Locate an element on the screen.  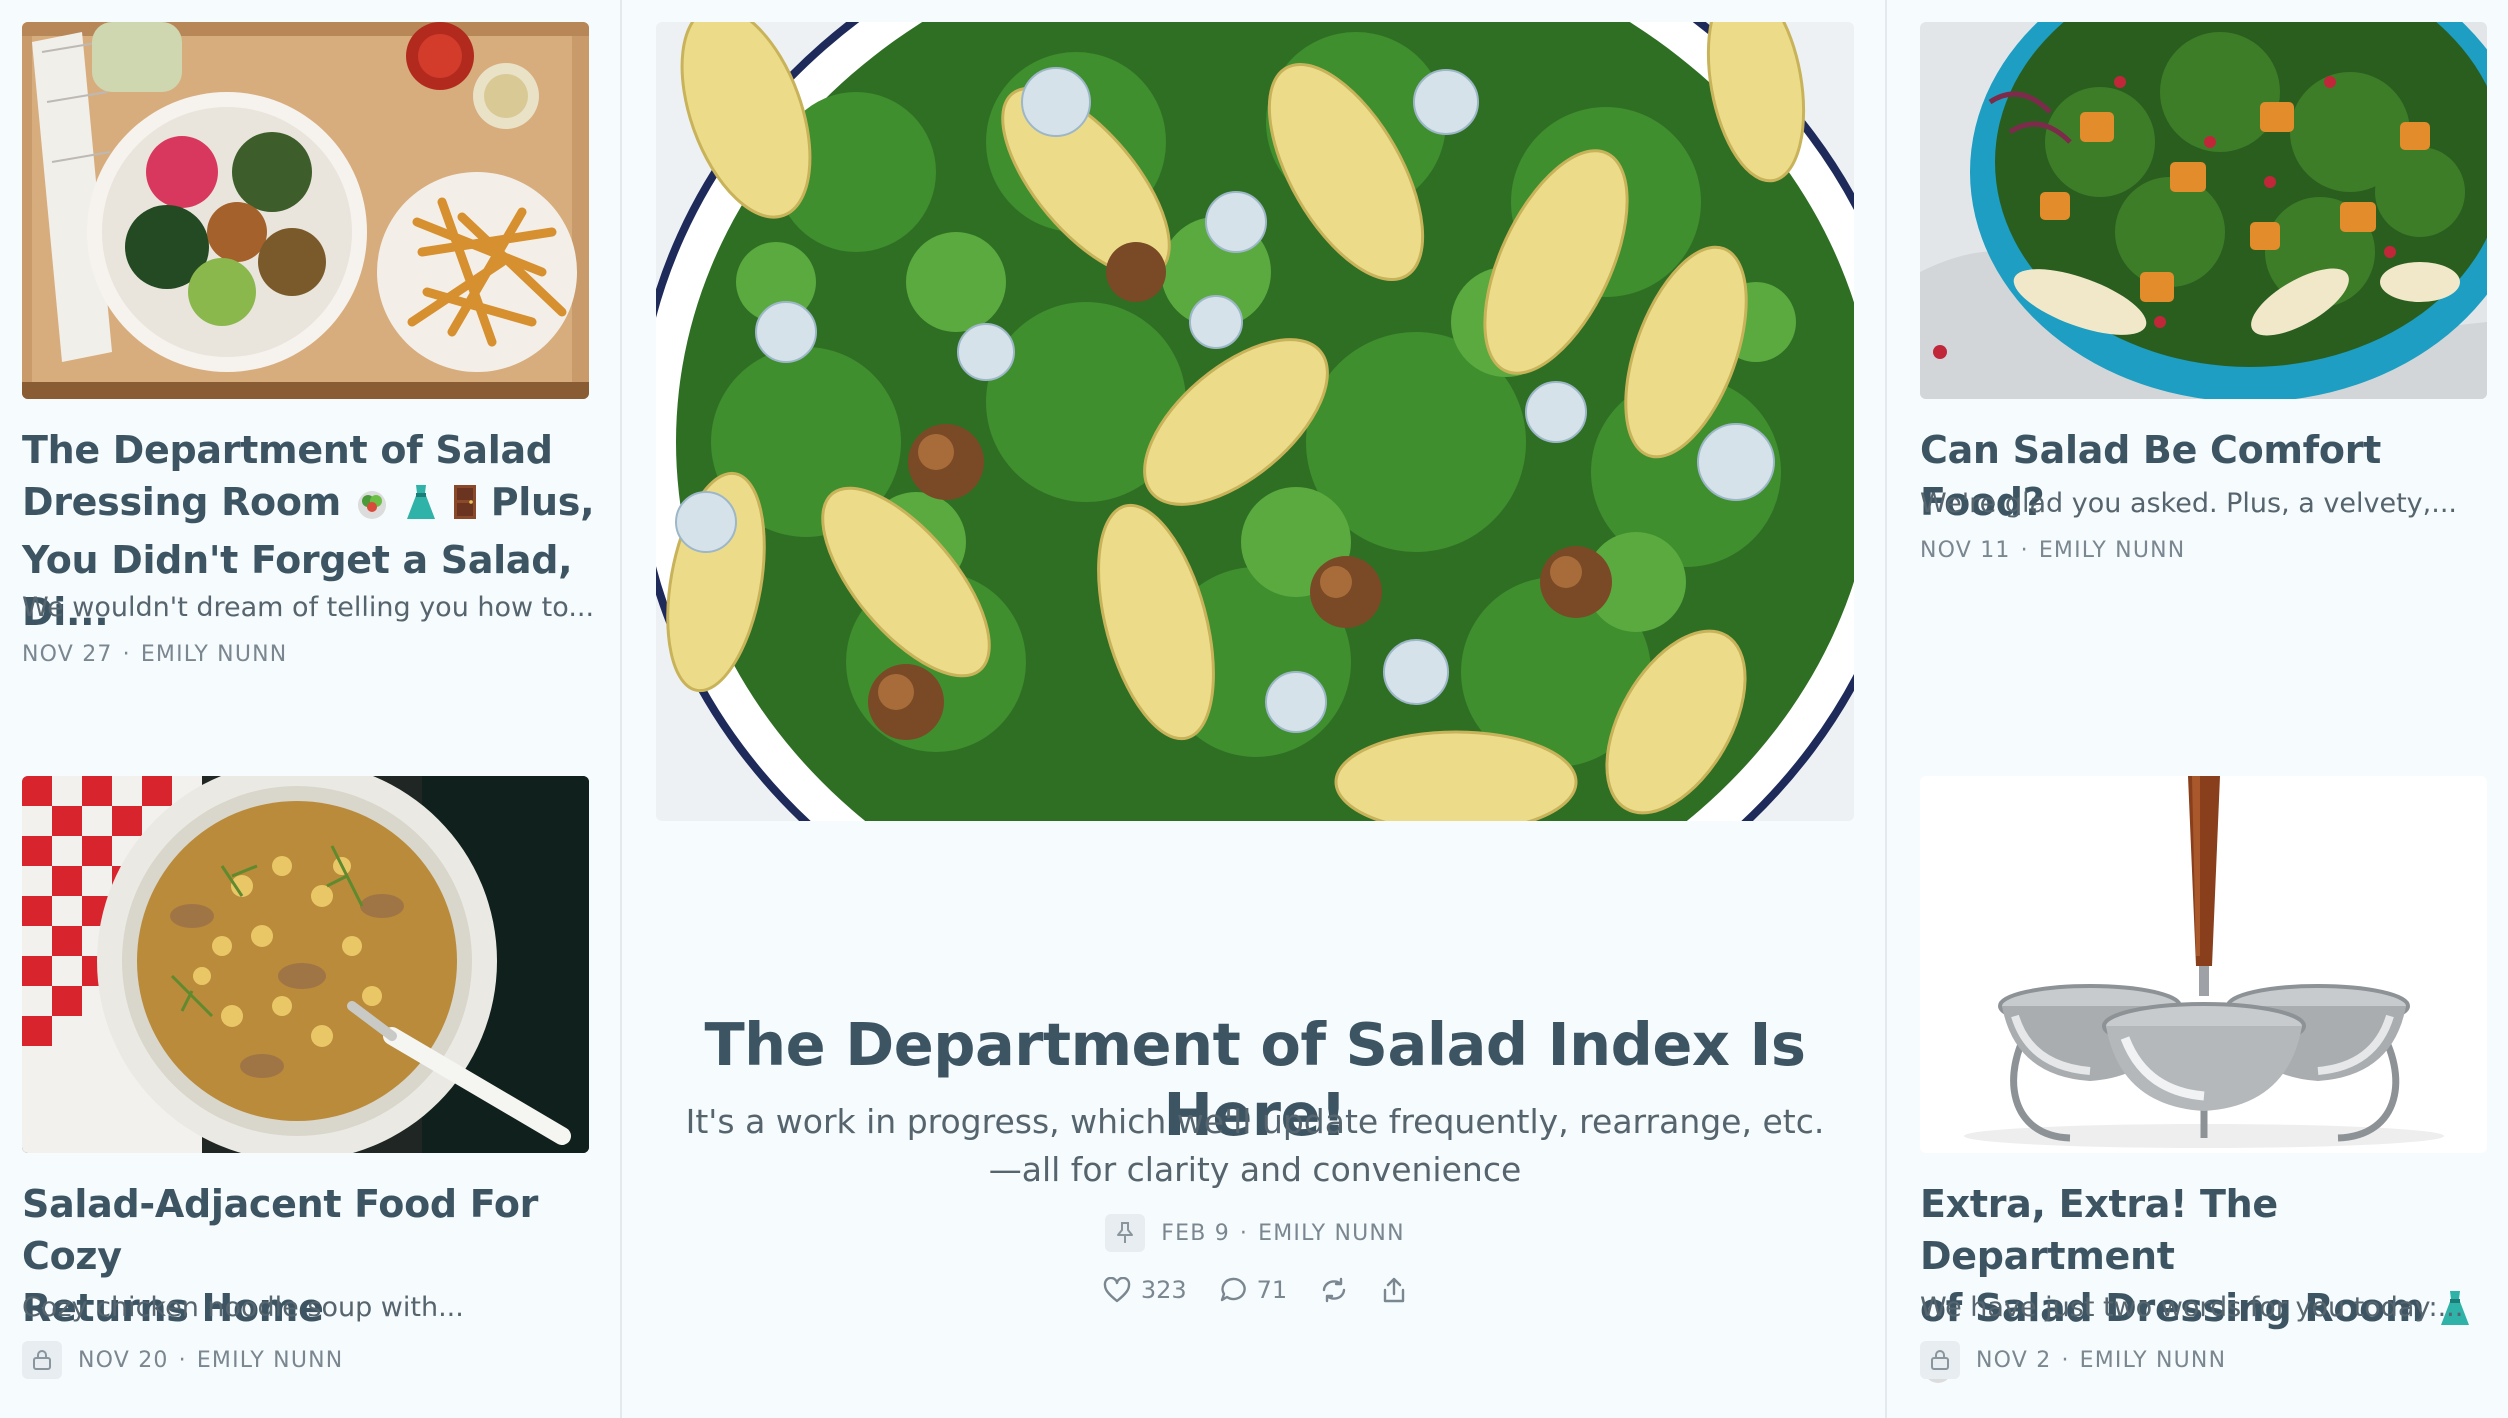
dress-emoji-icon is located at coordinates (421, 508).